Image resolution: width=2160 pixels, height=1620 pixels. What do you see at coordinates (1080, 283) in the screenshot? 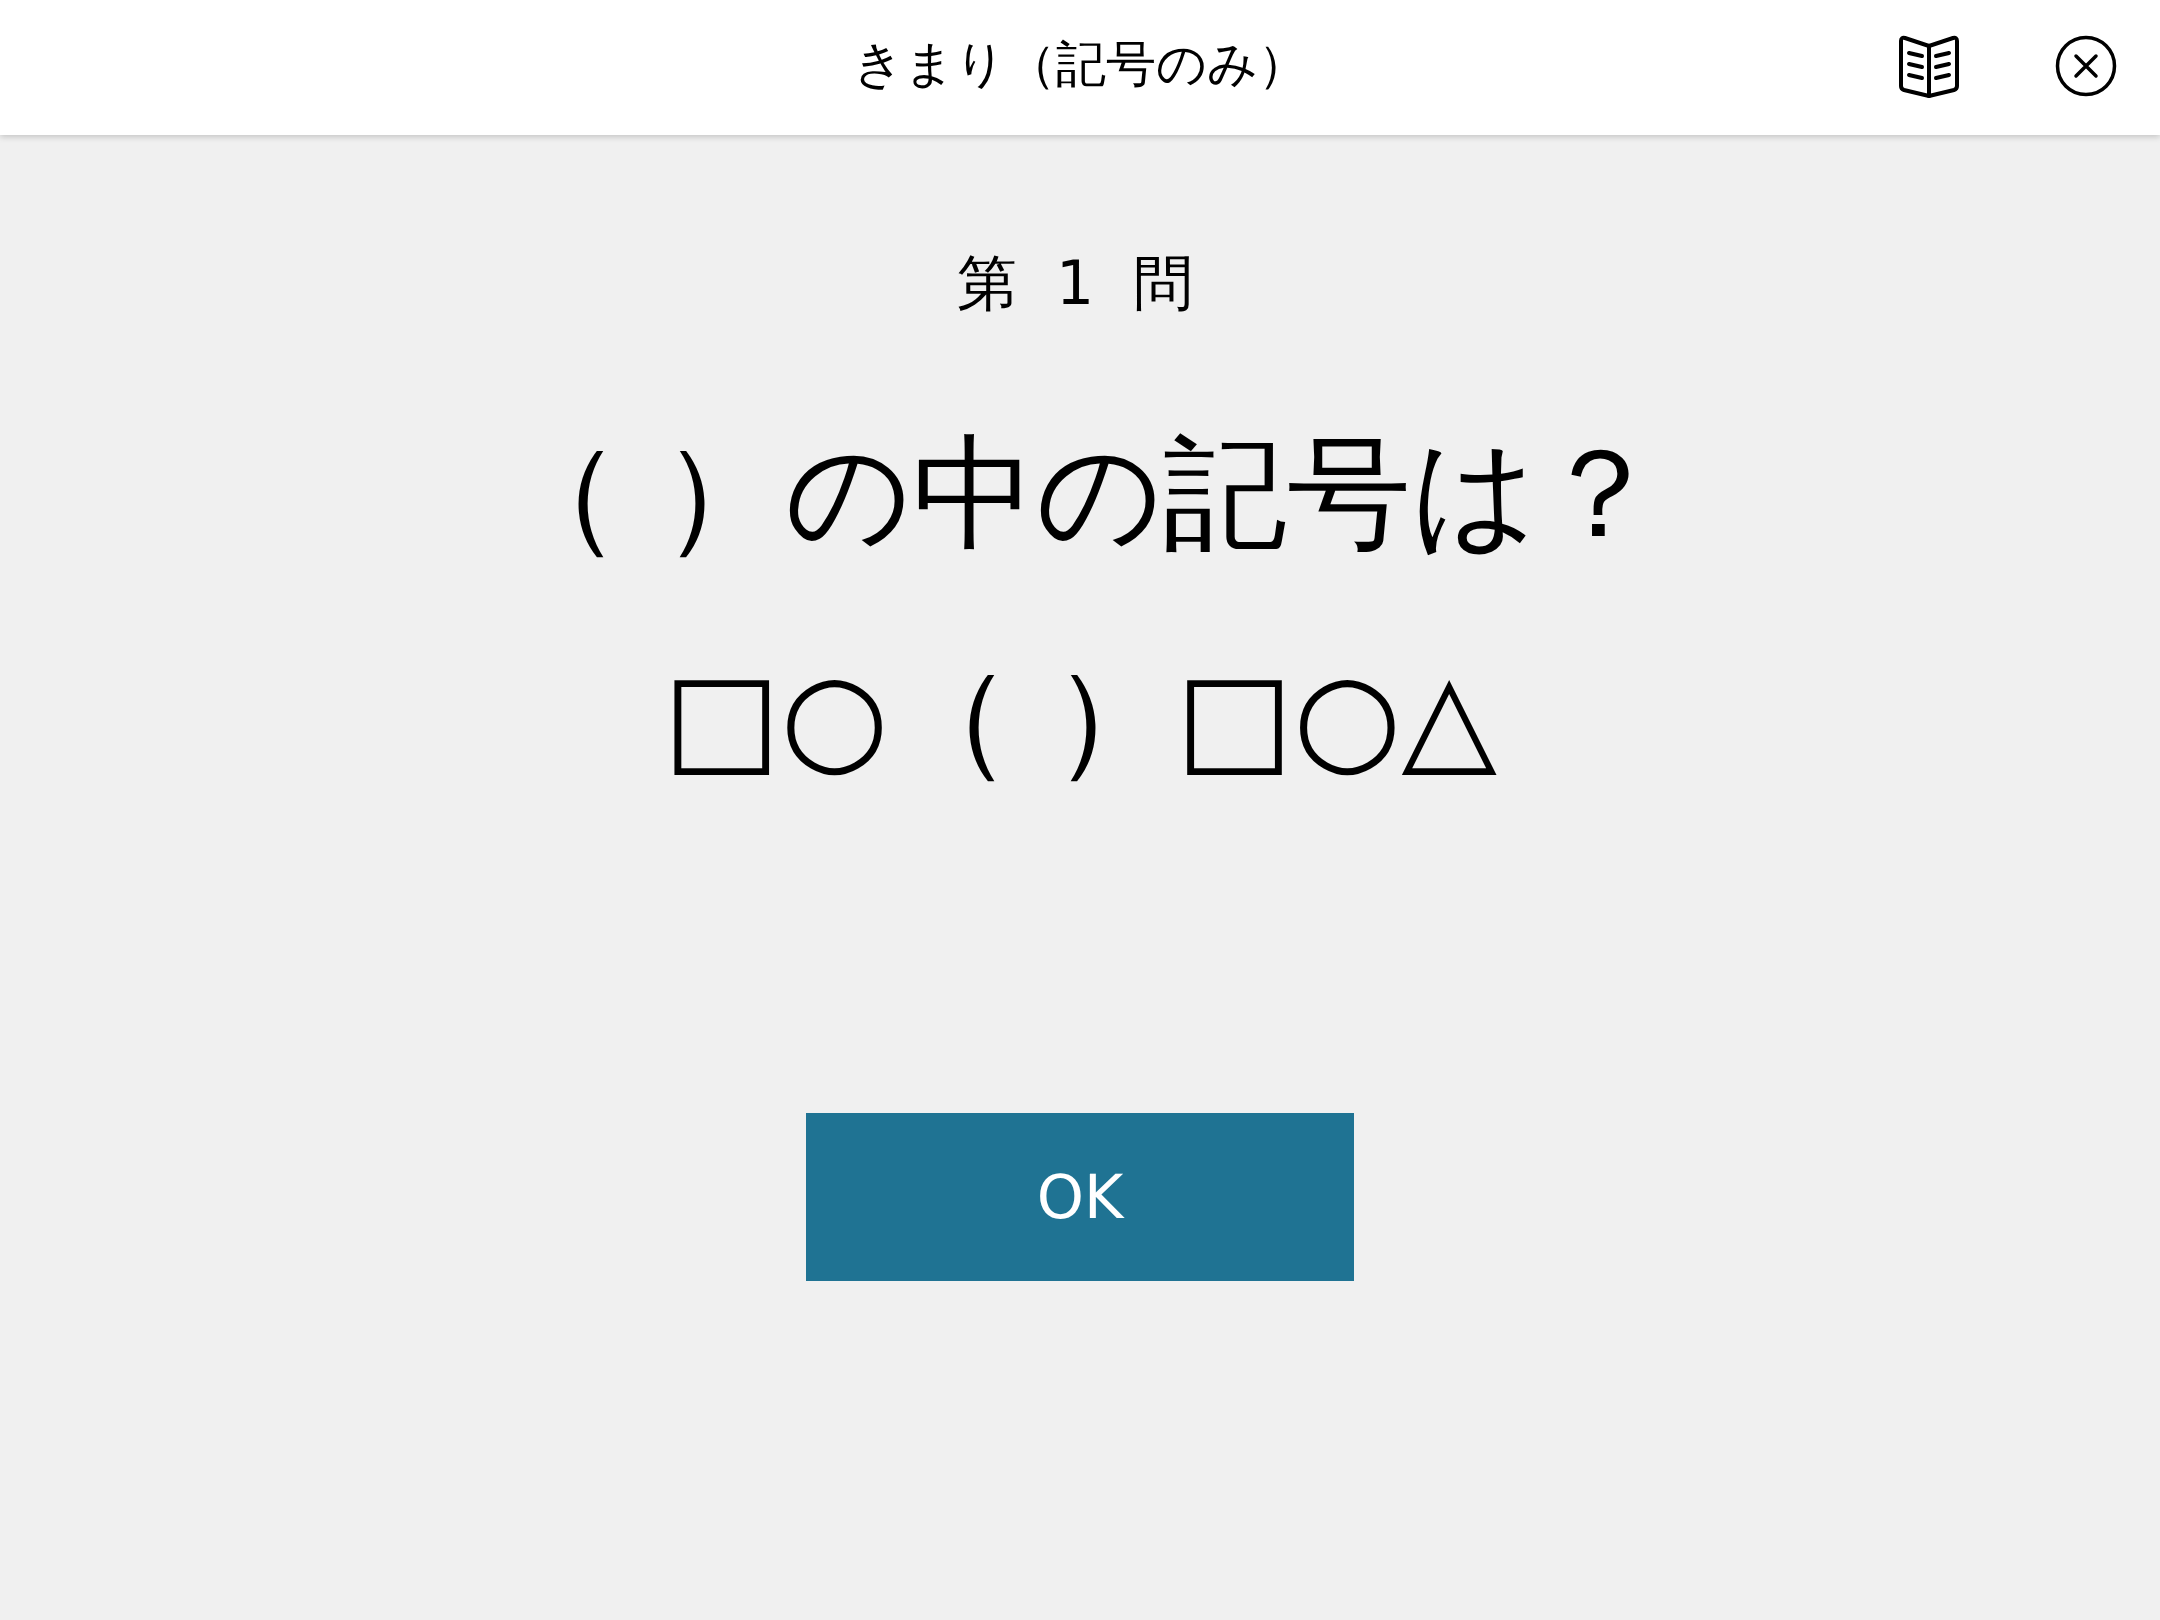
I see `question-number: 第 1 問` at bounding box center [1080, 283].